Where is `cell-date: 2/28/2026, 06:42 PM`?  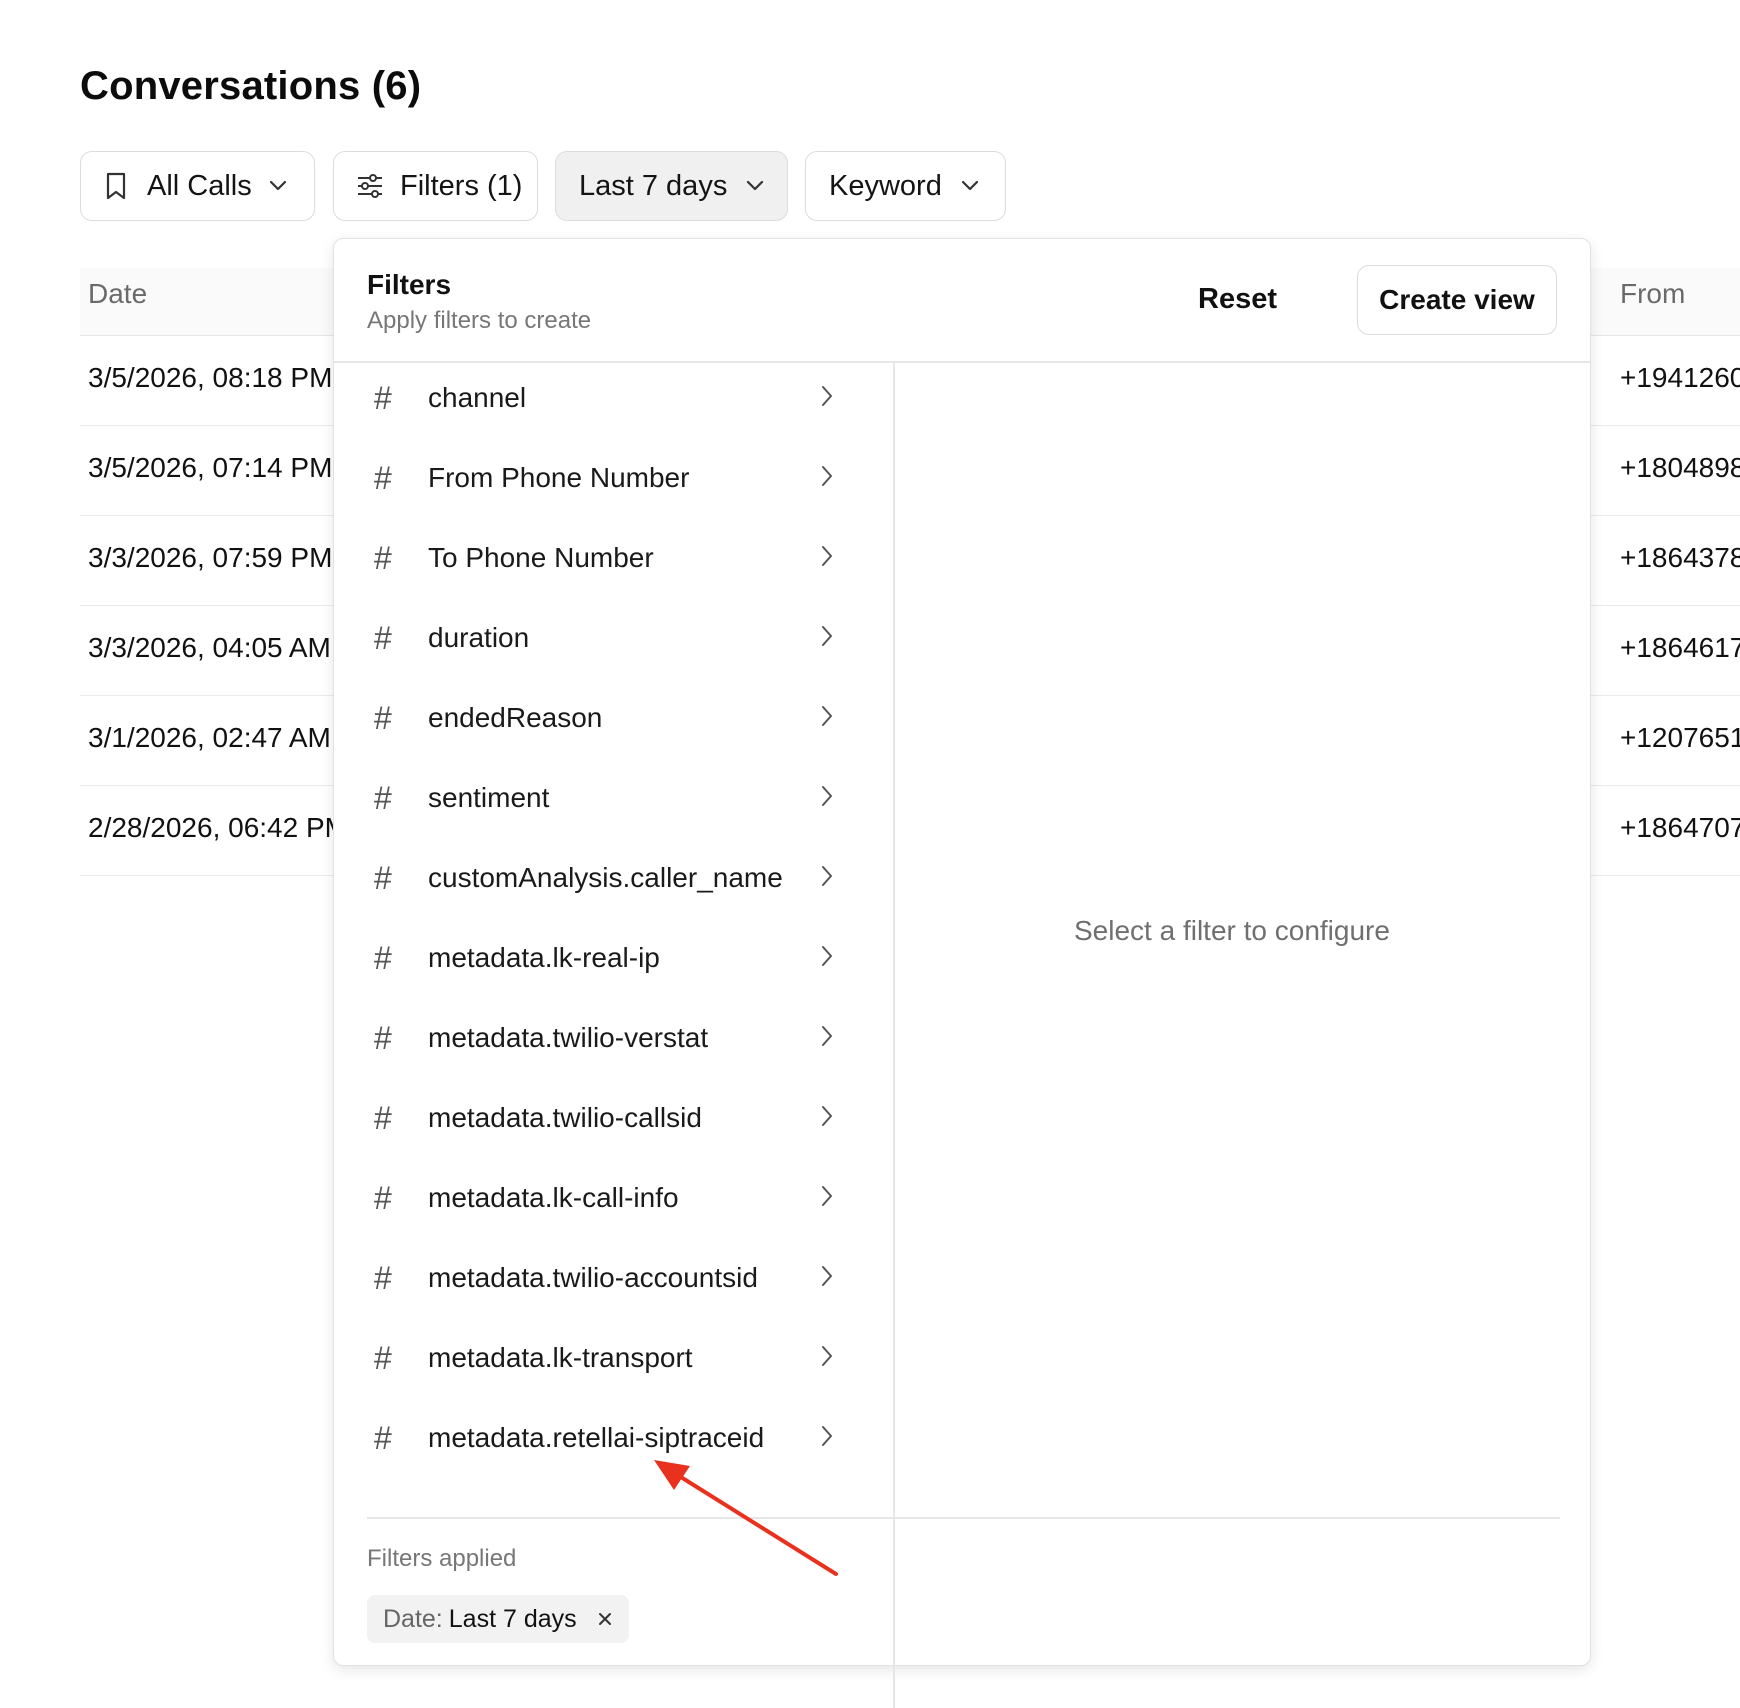
cell-date: 2/28/2026, 06:42 PM is located at coordinates (218, 827).